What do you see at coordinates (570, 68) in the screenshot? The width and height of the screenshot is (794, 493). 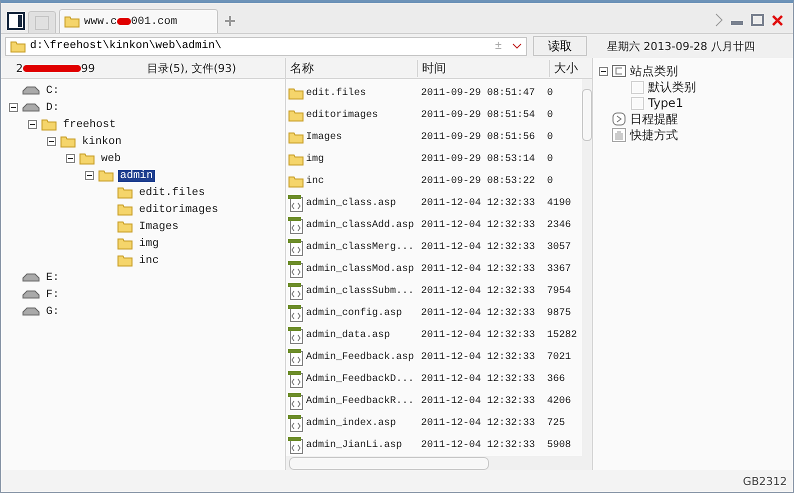 I see `column-header: 大小` at bounding box center [570, 68].